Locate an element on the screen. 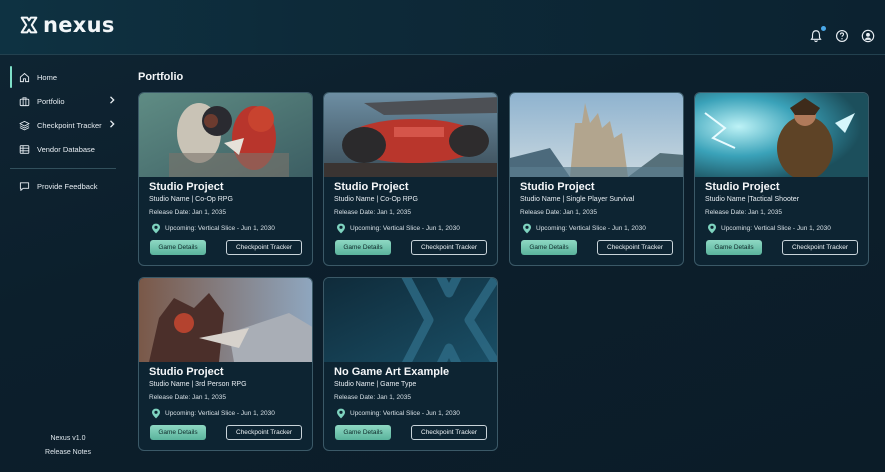 Image resolution: width=885 pixels, height=472 pixels. logo-text: nexus is located at coordinates (79, 25).